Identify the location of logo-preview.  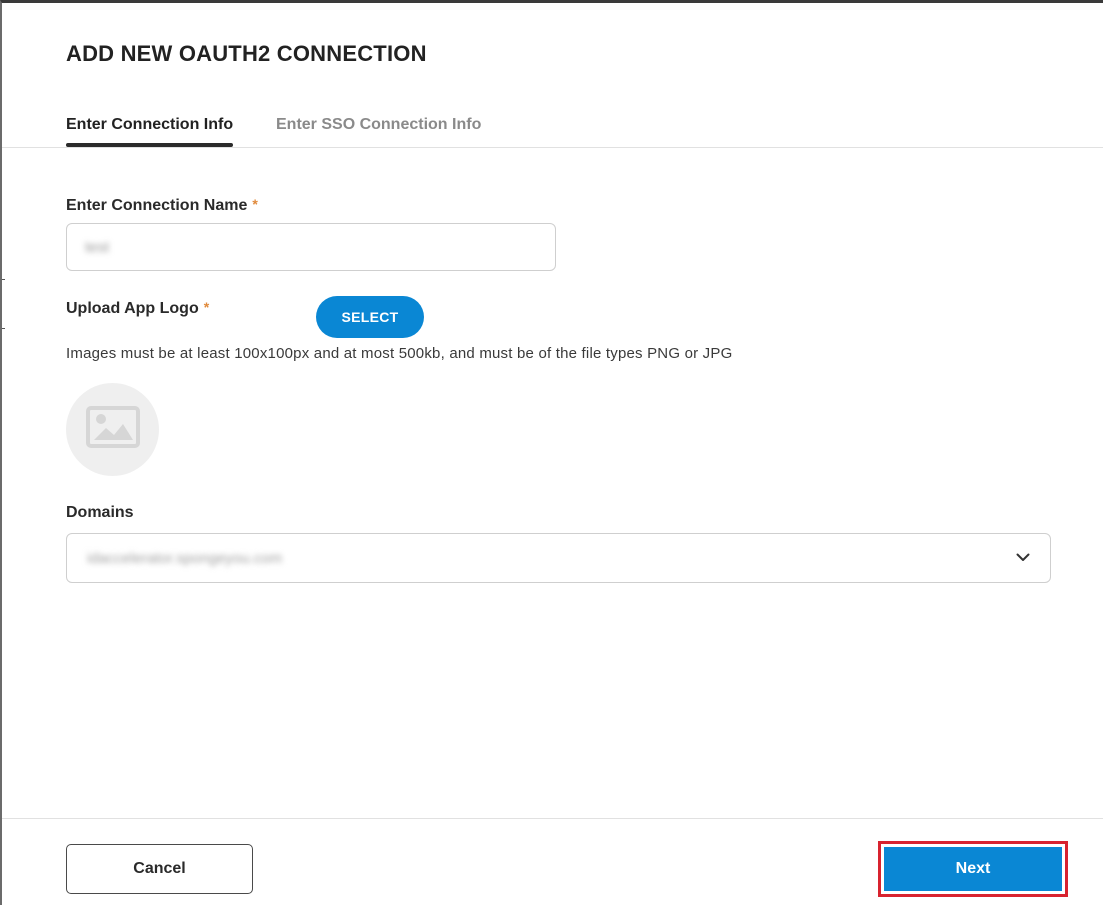
(112, 429).